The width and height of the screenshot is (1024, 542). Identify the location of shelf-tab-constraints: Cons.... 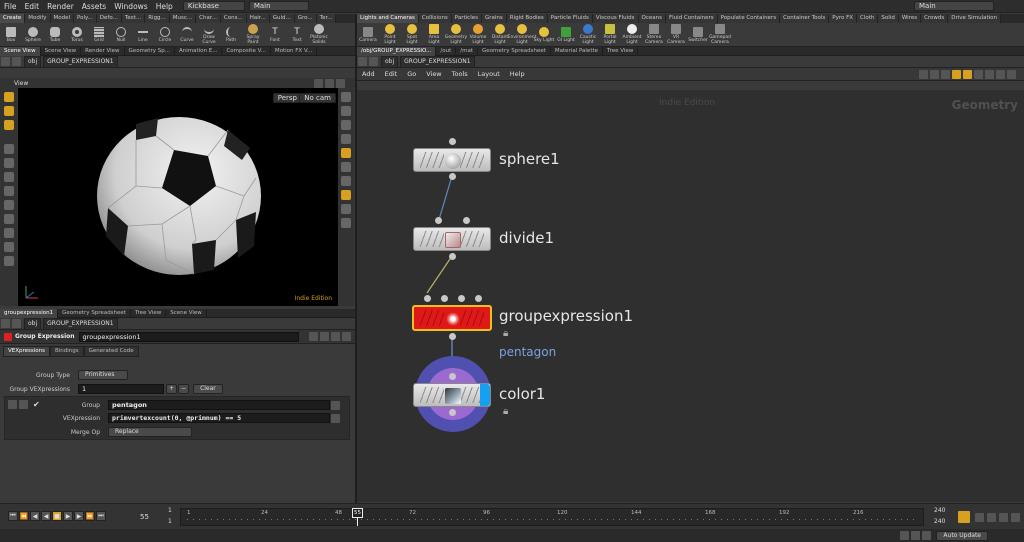
(233, 18).